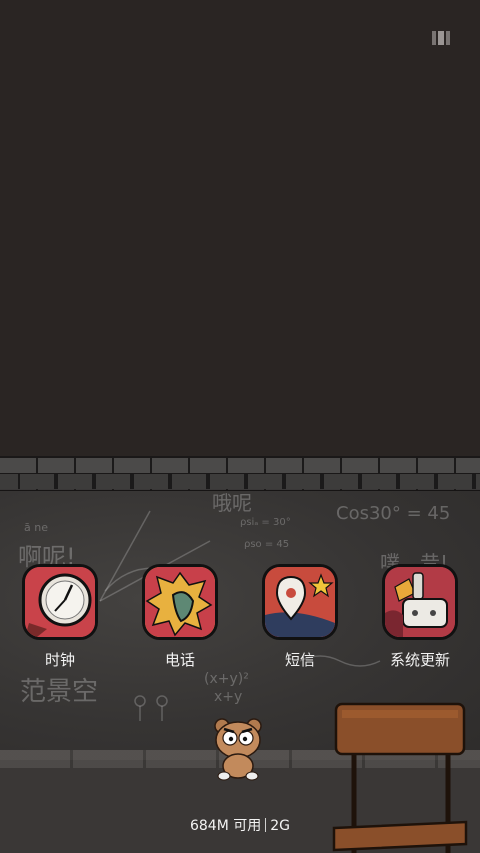  I want to click on status-divider, so click(266, 825).